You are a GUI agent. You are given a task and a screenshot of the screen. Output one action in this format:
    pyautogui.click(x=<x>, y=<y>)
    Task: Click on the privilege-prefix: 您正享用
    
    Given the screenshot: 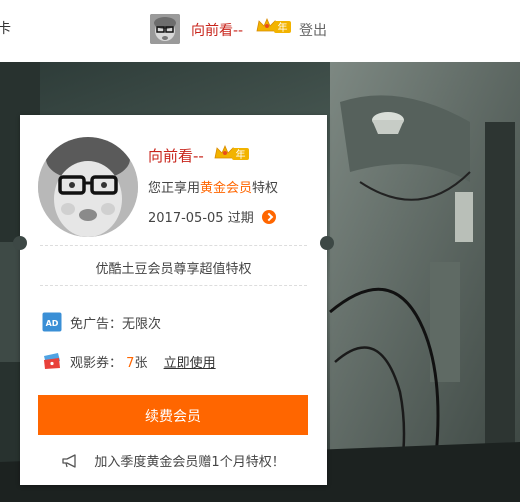 What is the action you would take?
    pyautogui.click(x=174, y=188)
    